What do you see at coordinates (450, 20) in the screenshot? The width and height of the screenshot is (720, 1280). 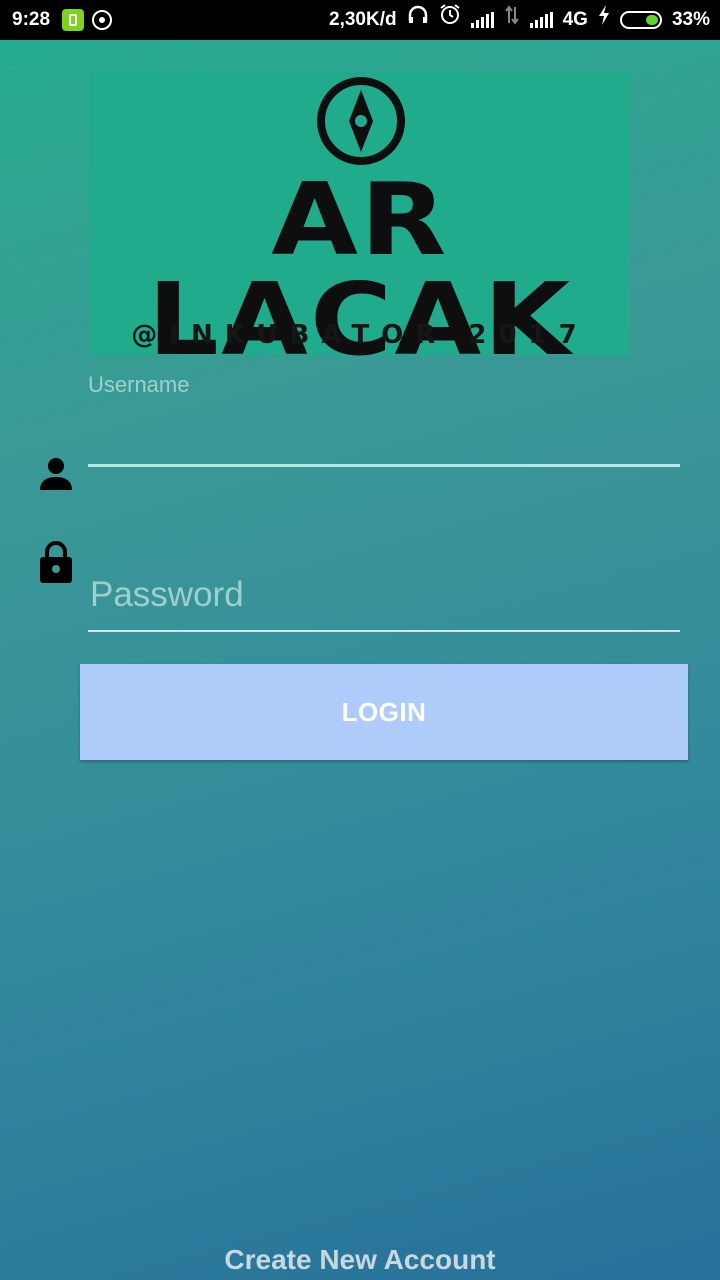 I see `alarm-icon` at bounding box center [450, 20].